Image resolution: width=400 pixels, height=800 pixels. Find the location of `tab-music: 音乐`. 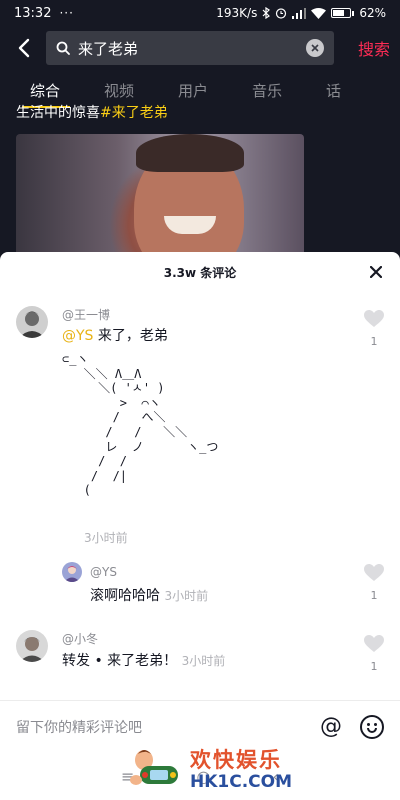

tab-music: 音乐 is located at coordinates (289, 90).